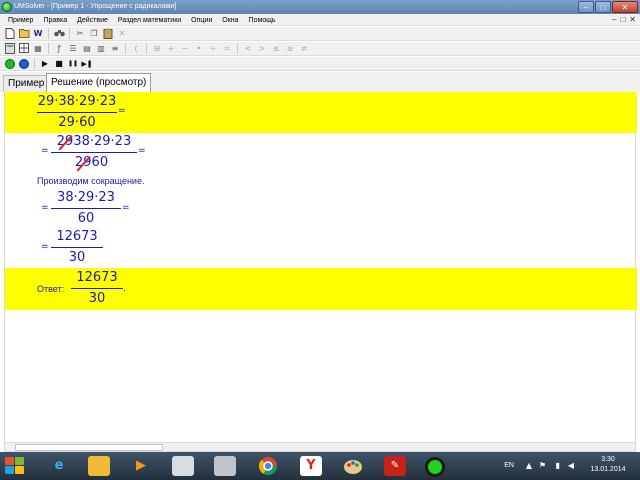 The height and width of the screenshot is (480, 640). What do you see at coordinates (108, 34) in the screenshot?
I see `paste-icon` at bounding box center [108, 34].